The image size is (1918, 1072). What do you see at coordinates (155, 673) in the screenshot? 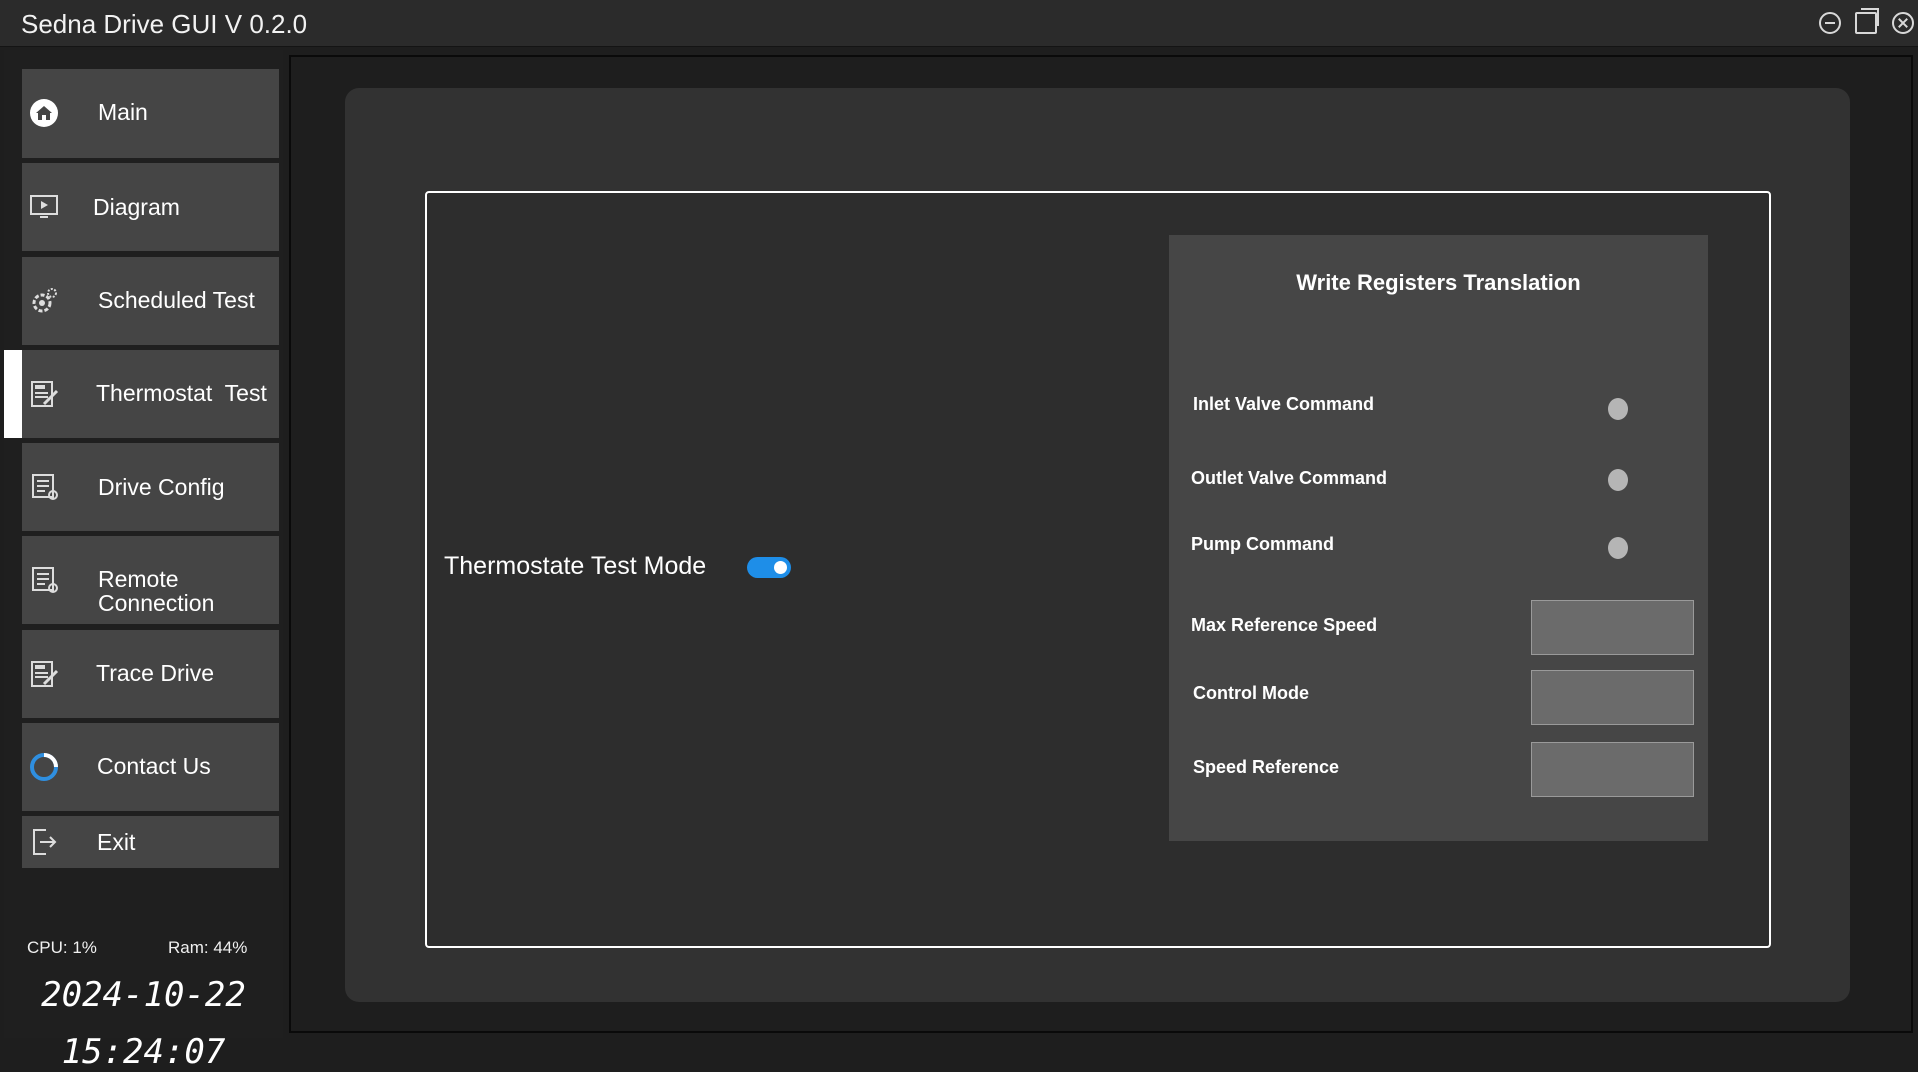
I see `sidebar-item-label: Trace Drive` at bounding box center [155, 673].